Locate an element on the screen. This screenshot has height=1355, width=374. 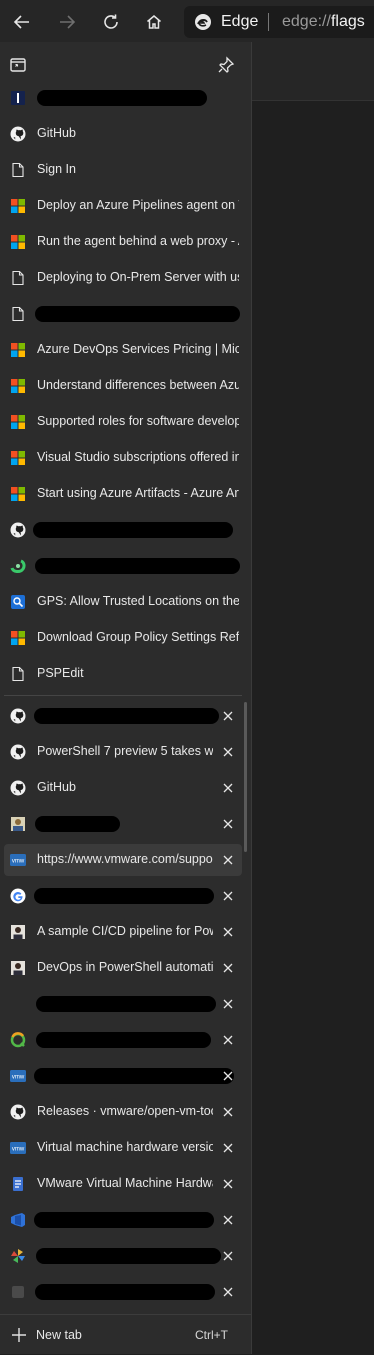
tab-title: Run the agent behind a web proxy - Azure is located at coordinates (138, 241).